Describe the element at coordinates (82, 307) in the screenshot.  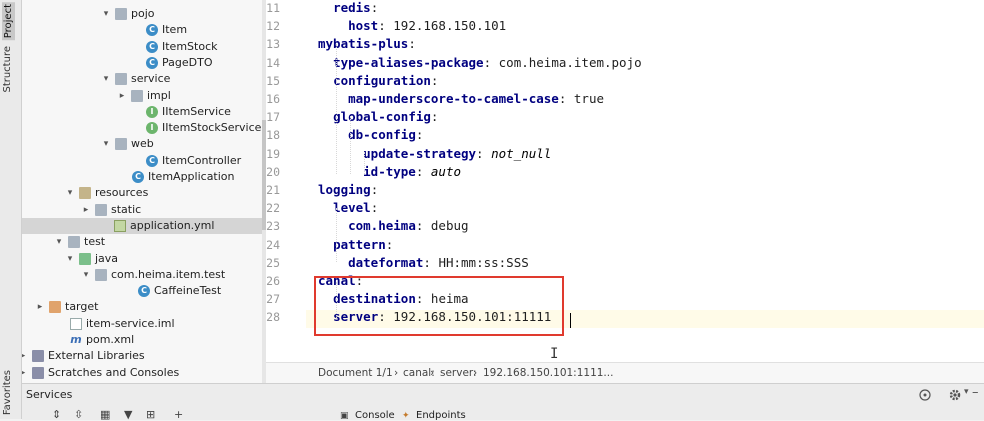
I see `tree-item-label: target` at that location.